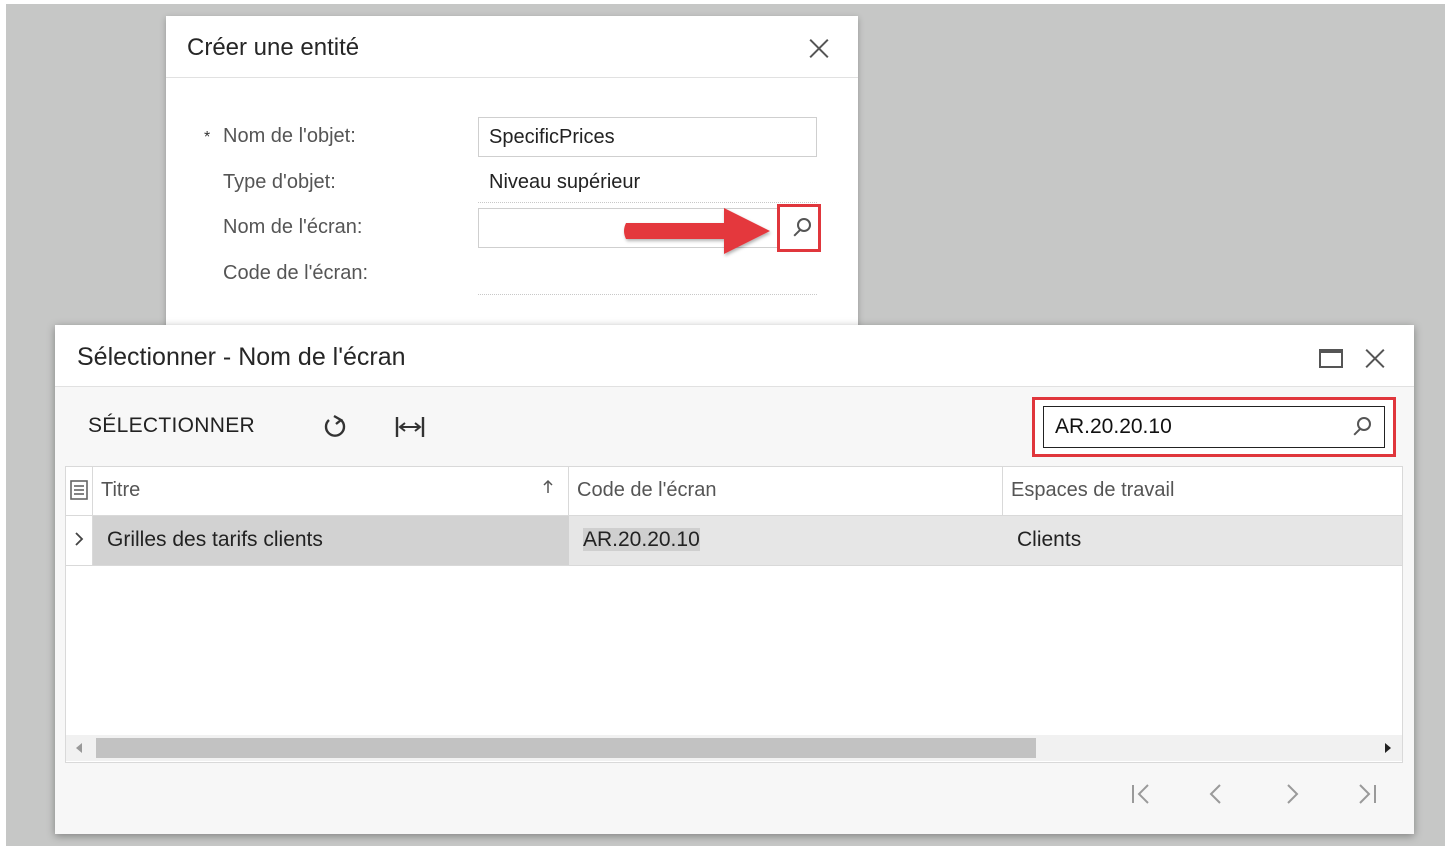  What do you see at coordinates (293, 227) in the screenshot?
I see `screen-name-label: Nom de l'écran:` at bounding box center [293, 227].